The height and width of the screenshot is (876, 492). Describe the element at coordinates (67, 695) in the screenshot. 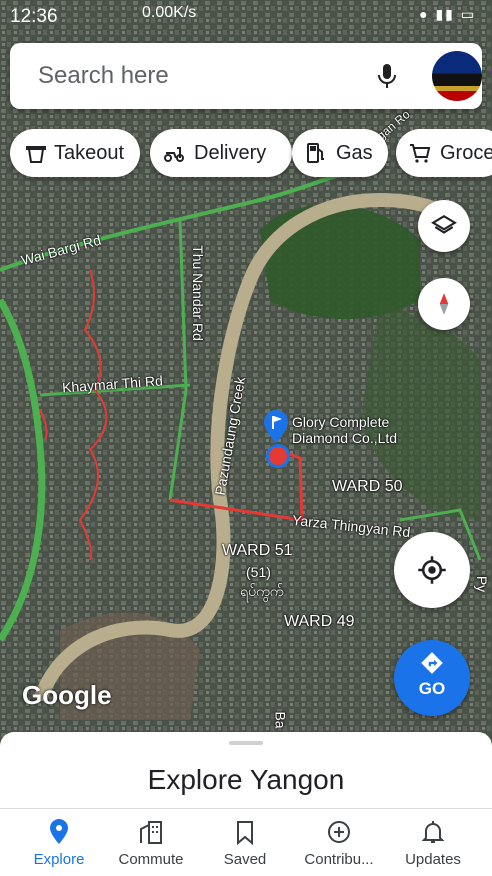

I see `google-attribution: Google` at that location.